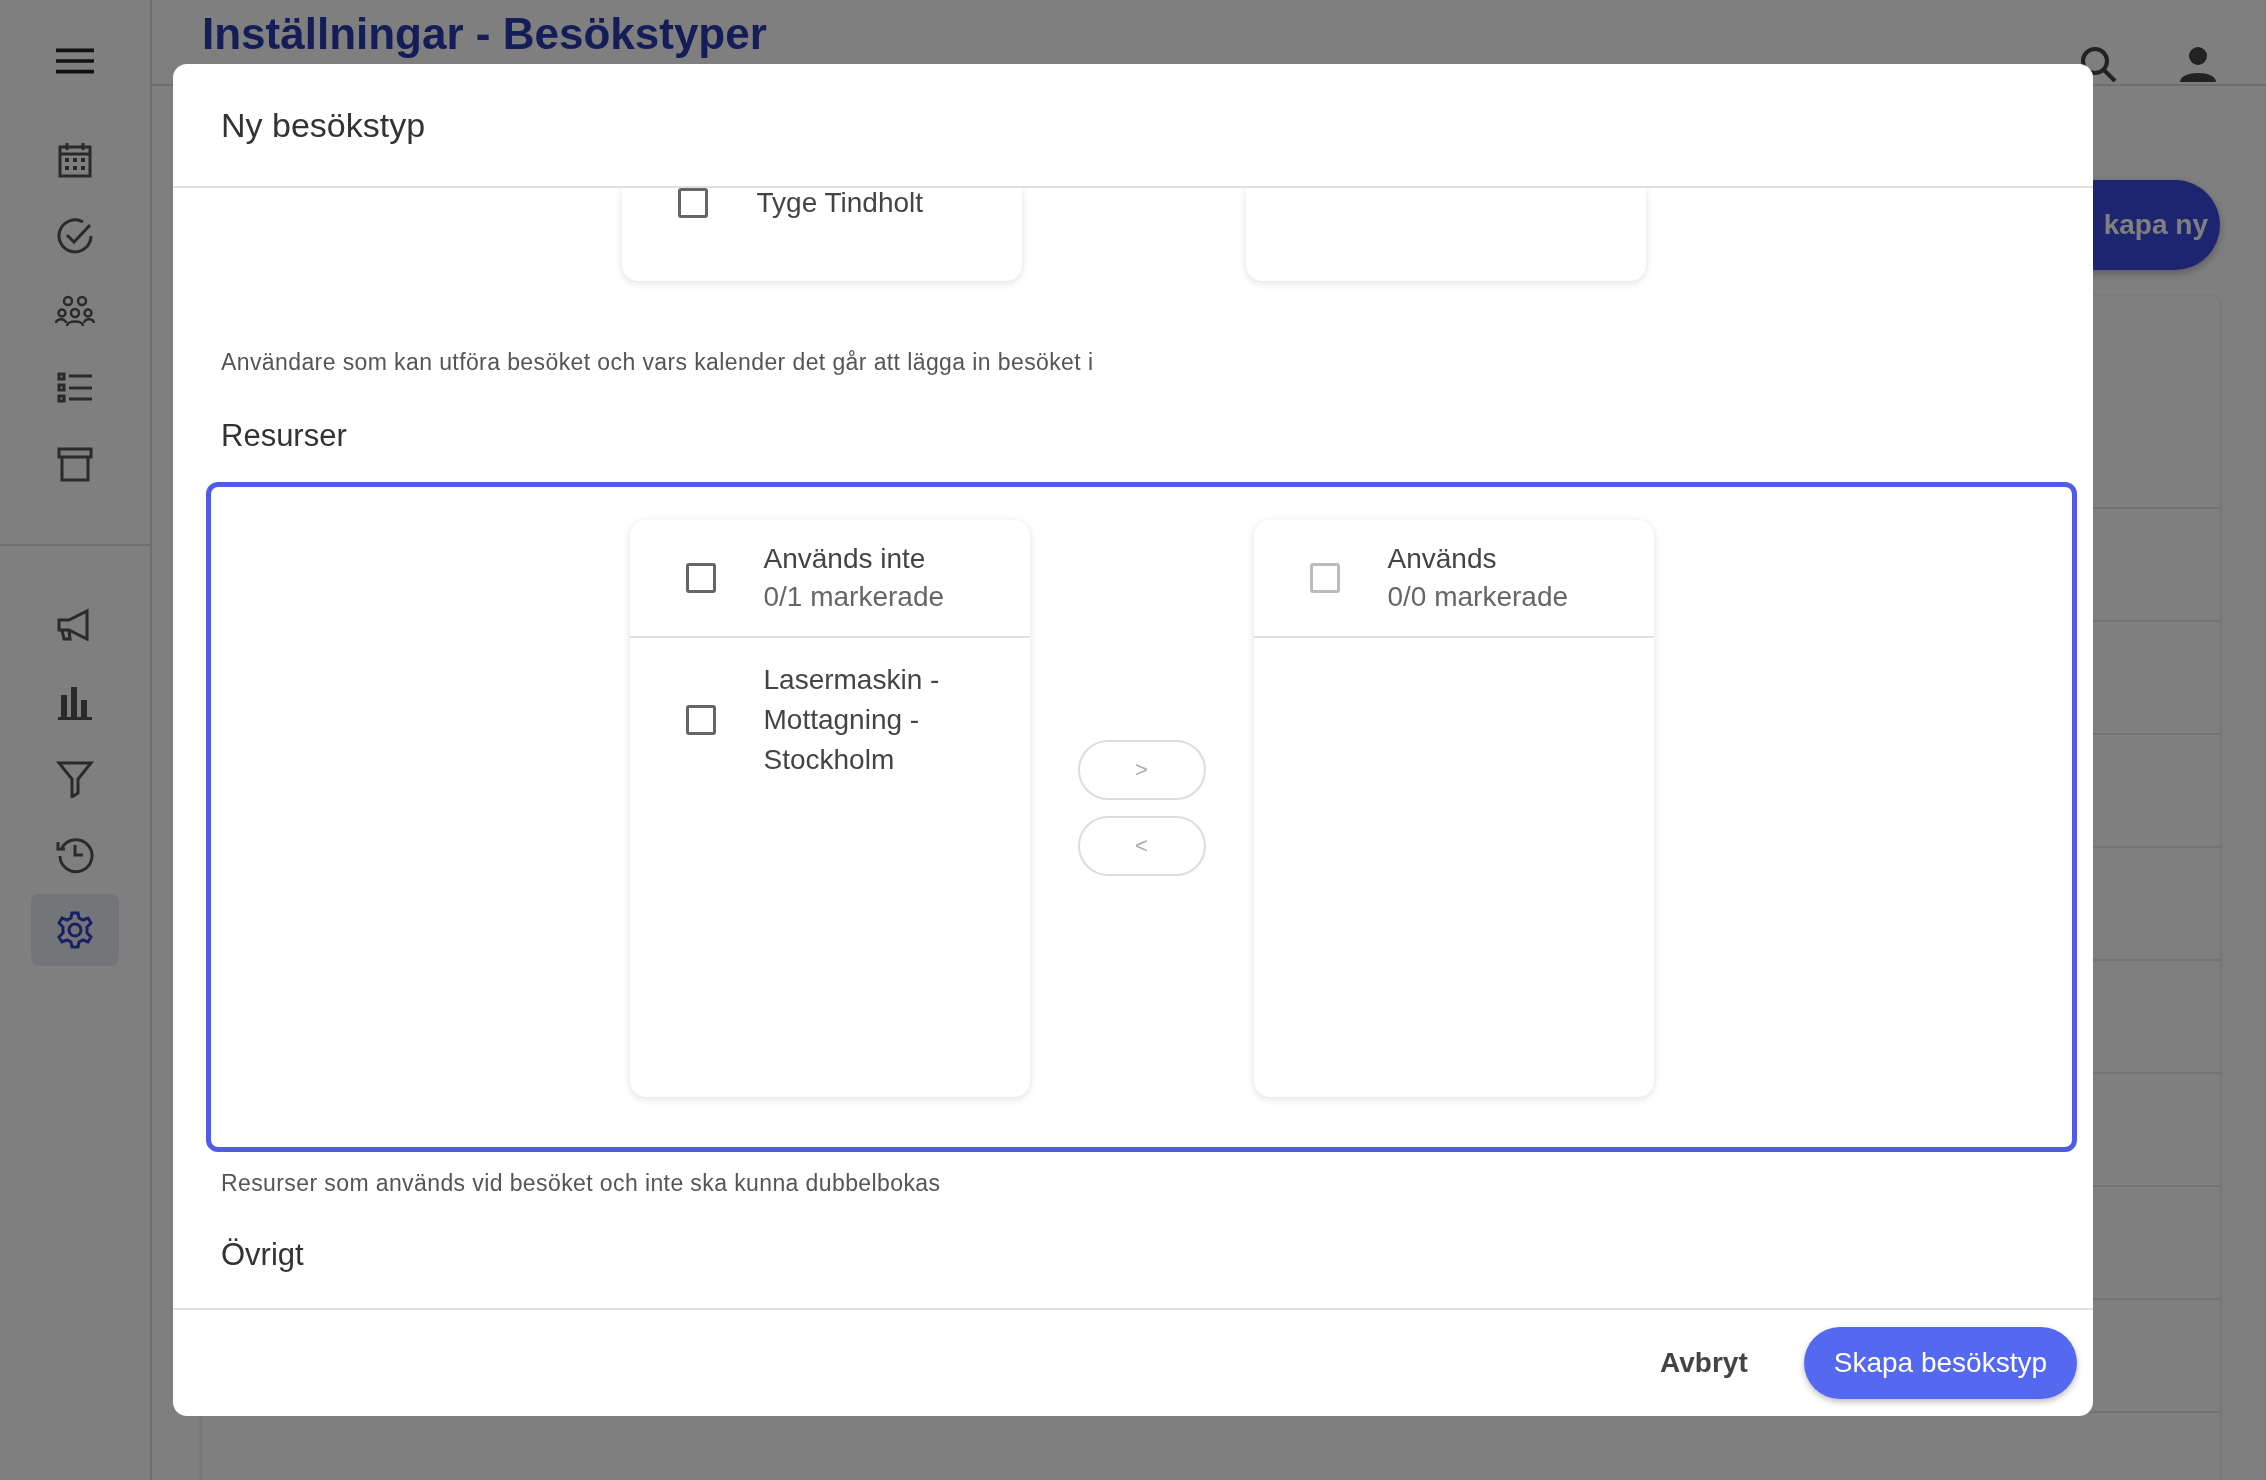 The width and height of the screenshot is (2266, 1480). What do you see at coordinates (581, 1183) in the screenshot?
I see `helper-text: Resurser som används vid besöket och inte ska kunna dubbelbokas` at bounding box center [581, 1183].